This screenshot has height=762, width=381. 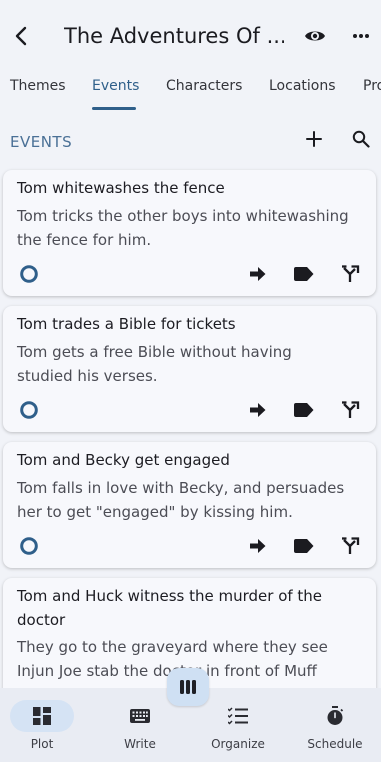 I want to click on event-title-line: Tom and Huck witness the murder of the, so click(x=170, y=596).